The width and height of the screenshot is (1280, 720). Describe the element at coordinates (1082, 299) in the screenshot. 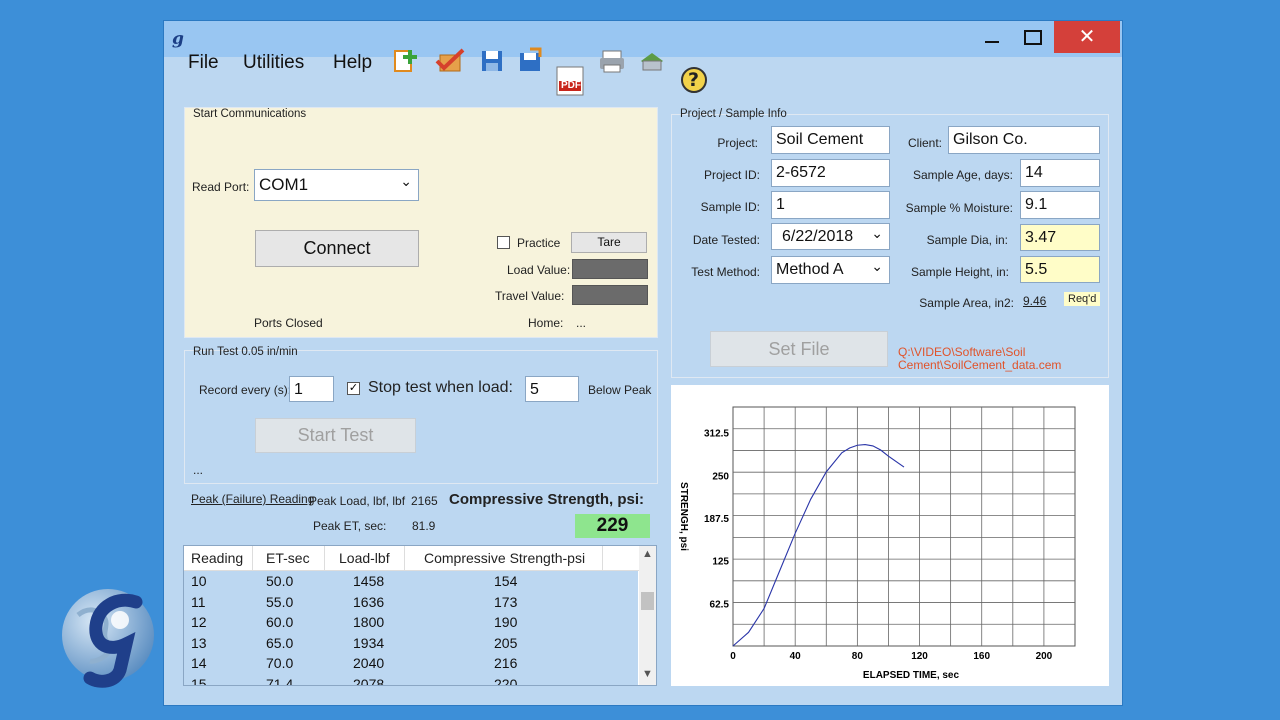

I see `reqd-badge: Req'd` at that location.